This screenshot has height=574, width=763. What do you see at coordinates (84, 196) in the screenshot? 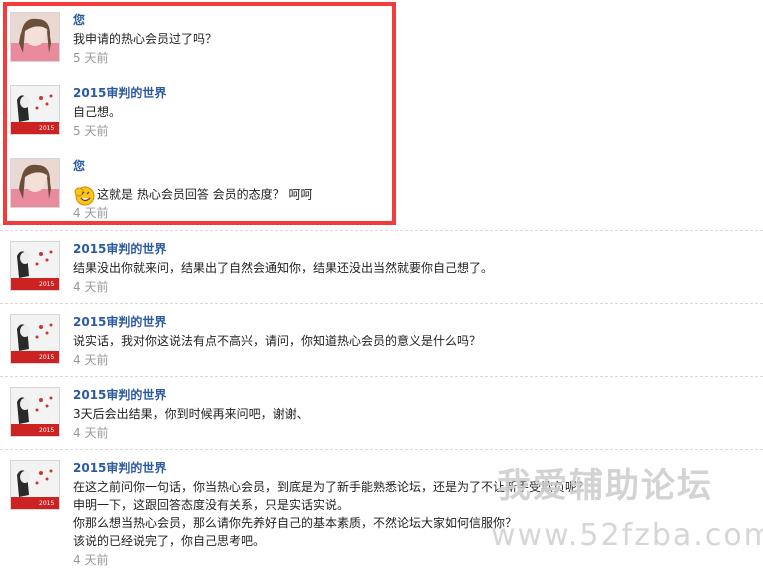
I see `laughing-smiley-icon` at bounding box center [84, 196].